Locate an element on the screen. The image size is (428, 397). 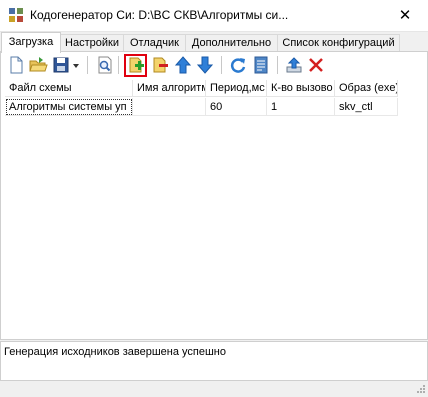
tab-additional: Дополнительно is located at coordinates (231, 43).